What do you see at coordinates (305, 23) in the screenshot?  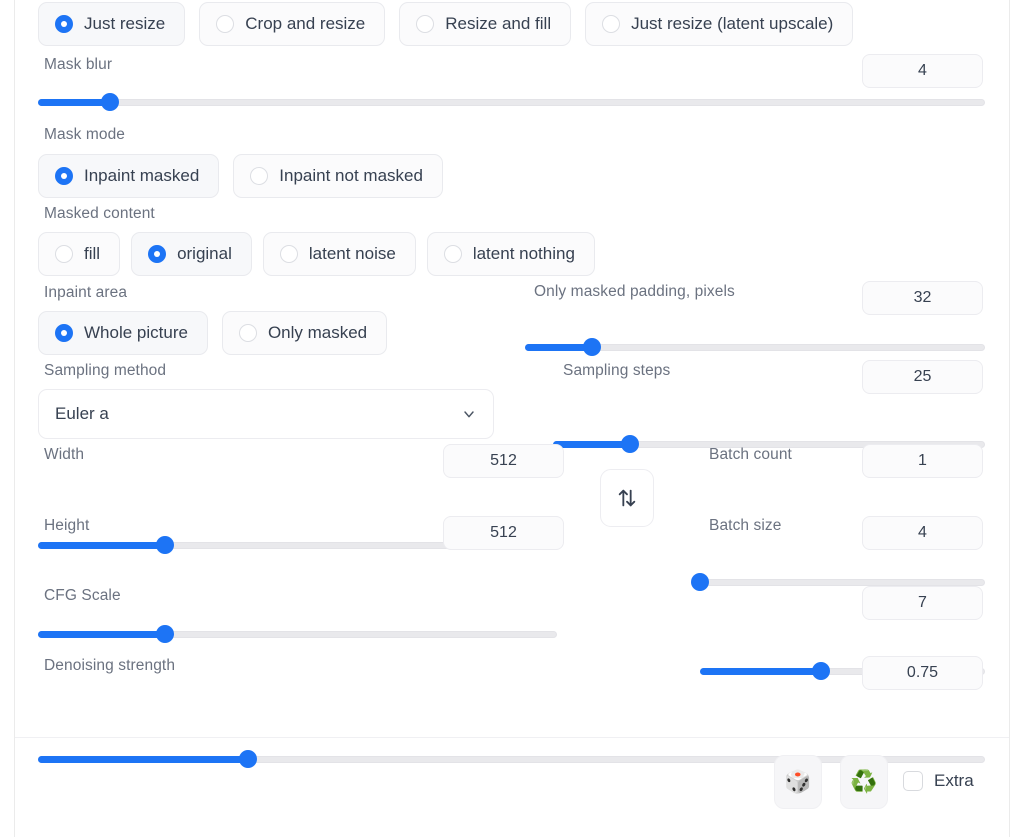 I see `resize-mode-label: Crop and resize` at bounding box center [305, 23].